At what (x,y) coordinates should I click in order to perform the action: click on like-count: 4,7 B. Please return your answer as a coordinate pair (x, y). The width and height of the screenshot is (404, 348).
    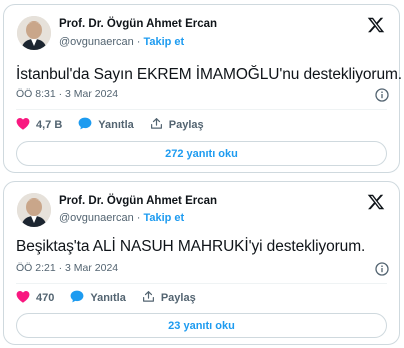
    Looking at the image, I should click on (49, 125).